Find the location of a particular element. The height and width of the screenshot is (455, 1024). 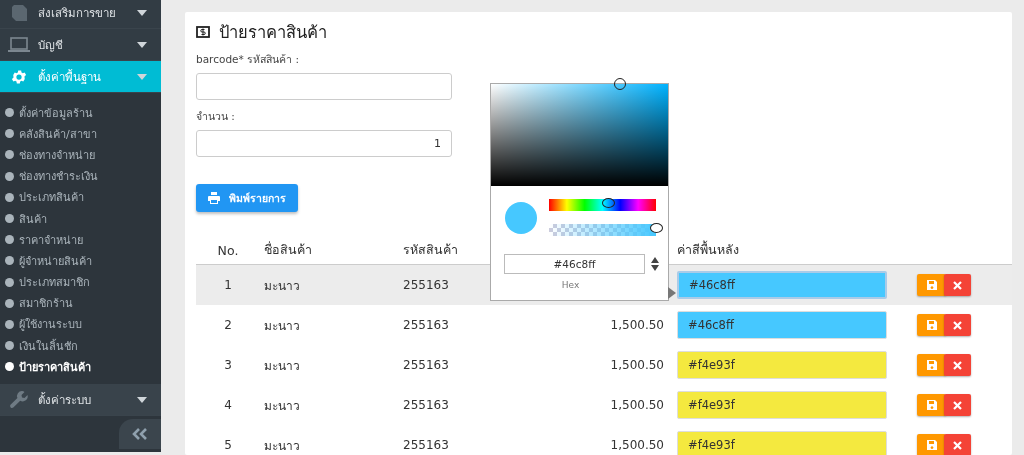

submenu-item: คลังสินค้า/สาขา is located at coordinates (80, 134).